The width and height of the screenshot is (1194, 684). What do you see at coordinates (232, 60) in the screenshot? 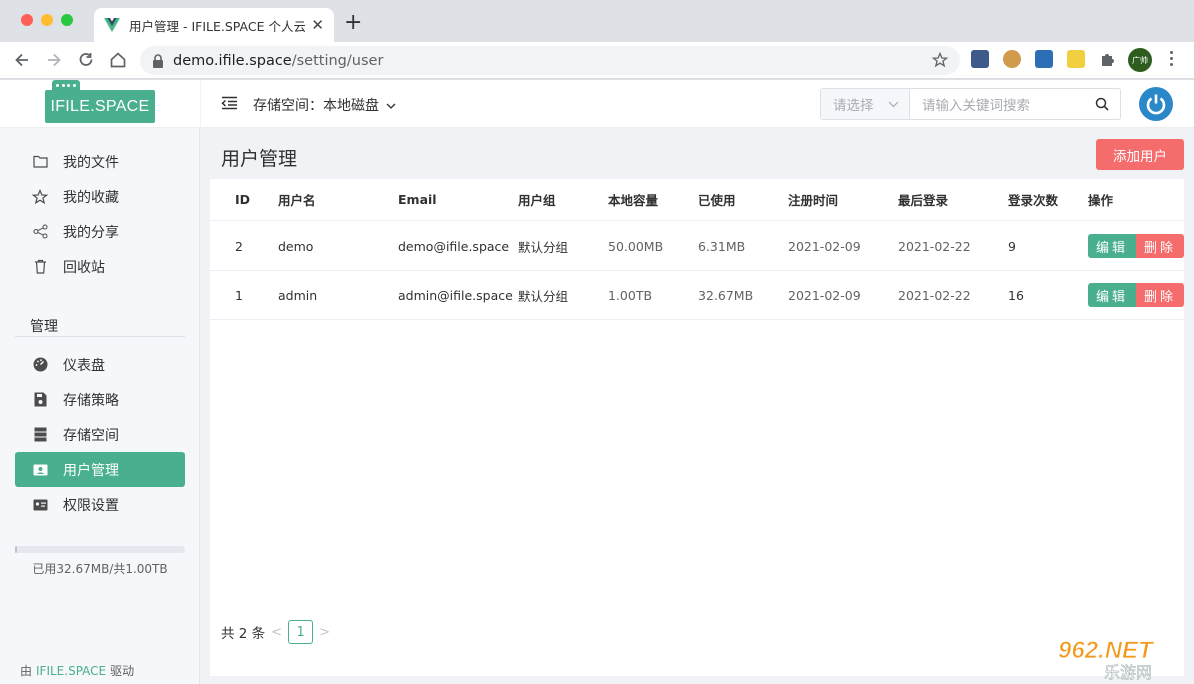
I see `url-host: demo.ifile.space` at bounding box center [232, 60].